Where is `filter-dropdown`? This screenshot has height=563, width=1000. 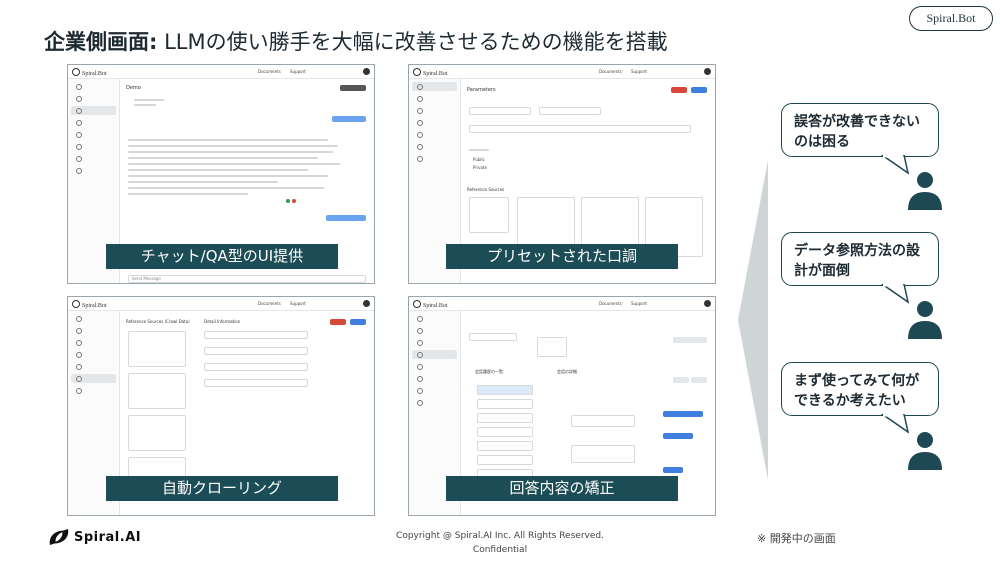 filter-dropdown is located at coordinates (552, 347).